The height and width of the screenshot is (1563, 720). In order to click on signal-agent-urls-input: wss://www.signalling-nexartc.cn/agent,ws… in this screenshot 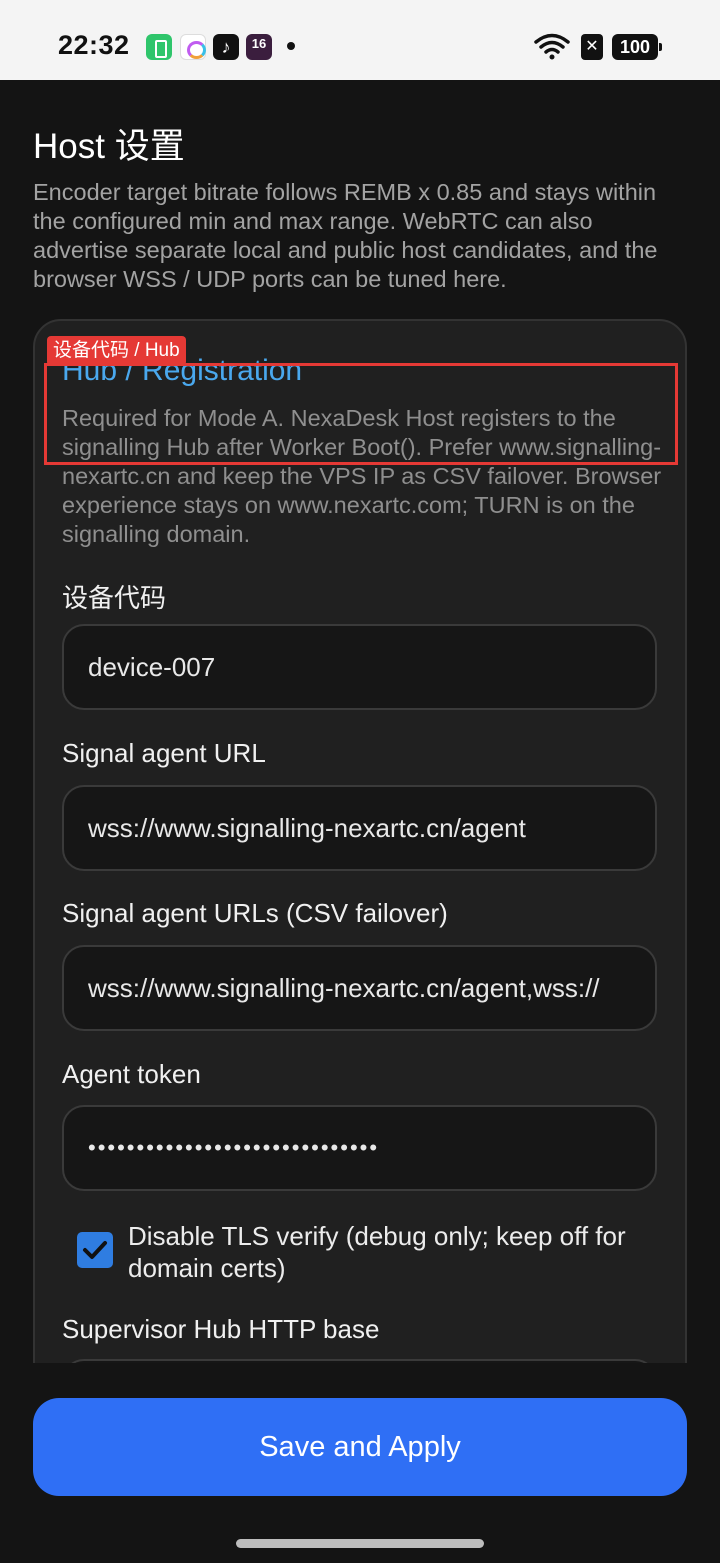, I will do `click(359, 988)`.